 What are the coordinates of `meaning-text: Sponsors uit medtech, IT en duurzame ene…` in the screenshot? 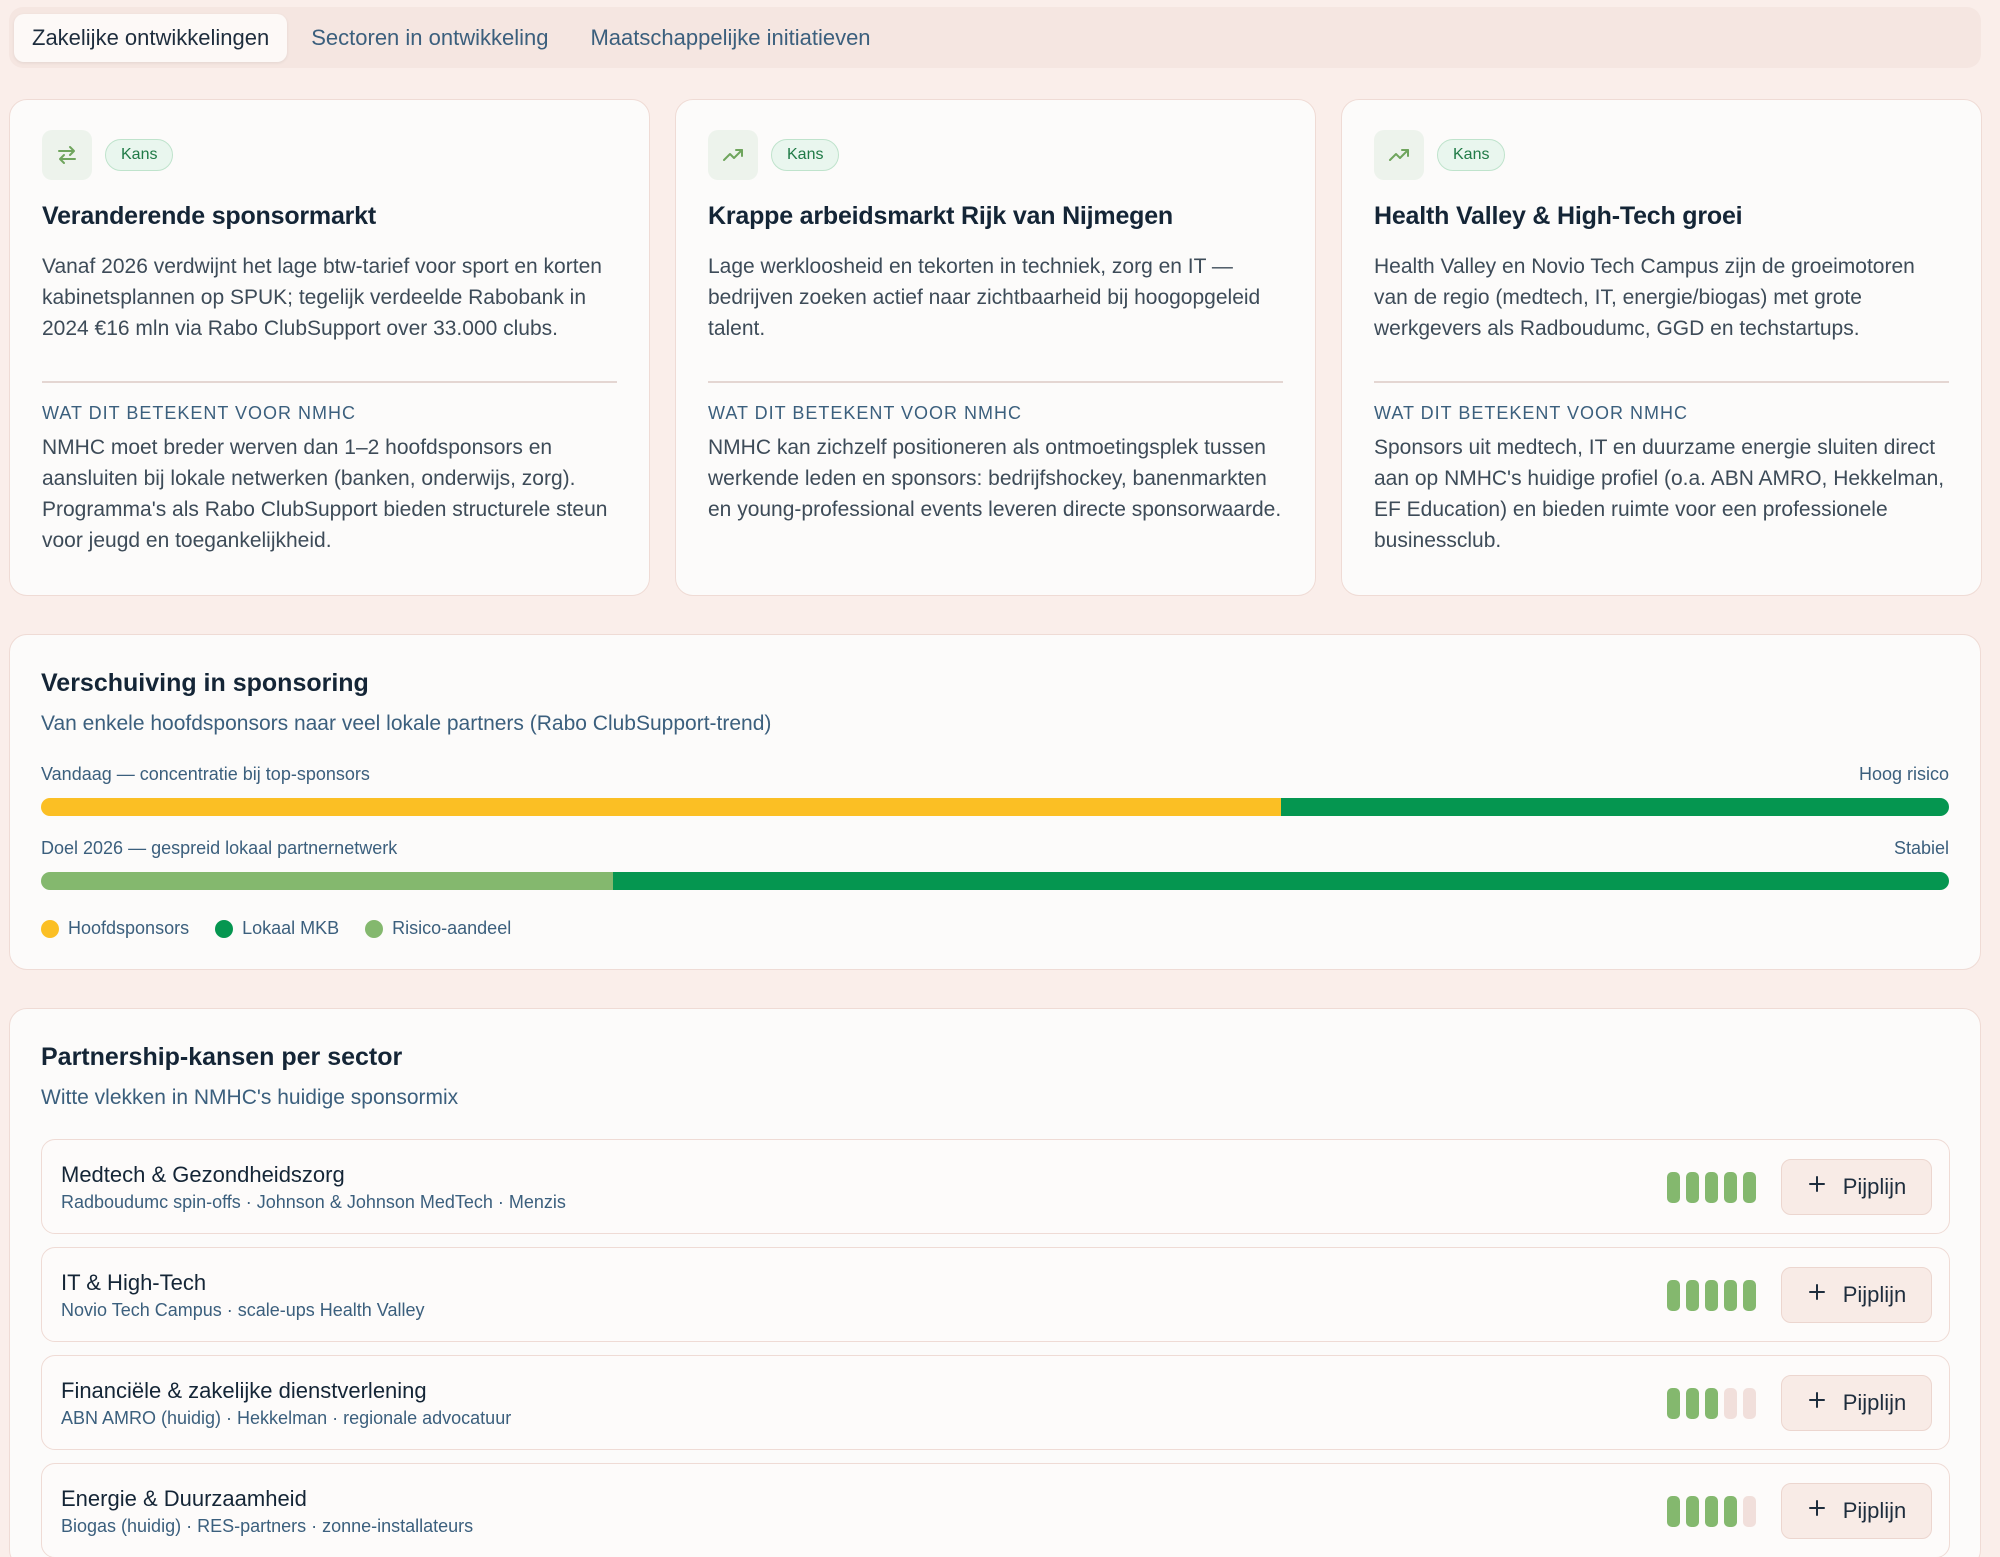 It's located at (1659, 493).